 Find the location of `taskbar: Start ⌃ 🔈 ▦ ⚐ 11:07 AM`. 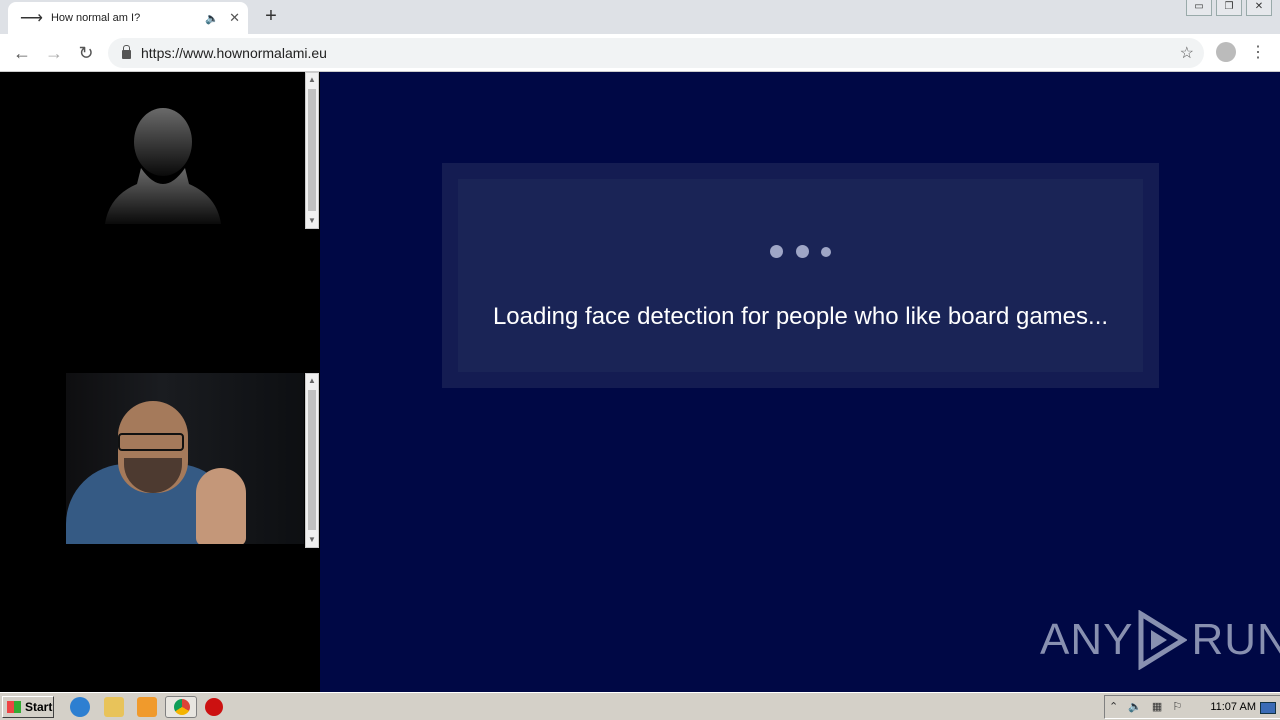

taskbar: Start ⌃ 🔈 ▦ ⚐ 11:07 AM is located at coordinates (640, 706).